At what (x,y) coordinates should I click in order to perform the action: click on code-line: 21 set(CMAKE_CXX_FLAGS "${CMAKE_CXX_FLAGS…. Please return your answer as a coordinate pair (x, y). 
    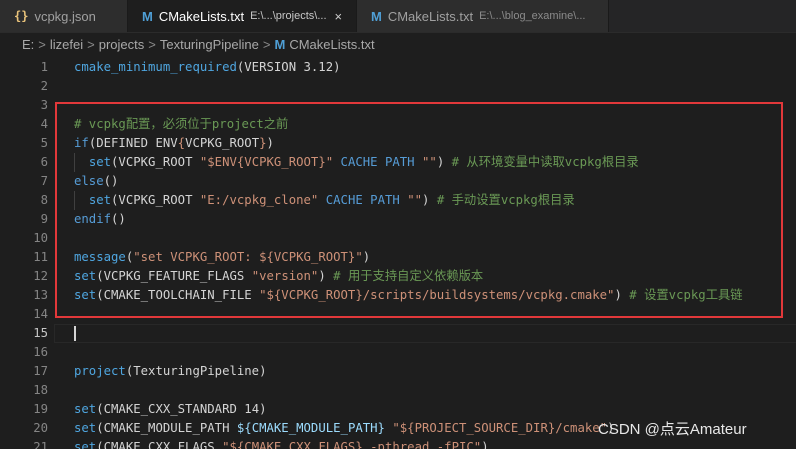
    Looking at the image, I should click on (398, 443).